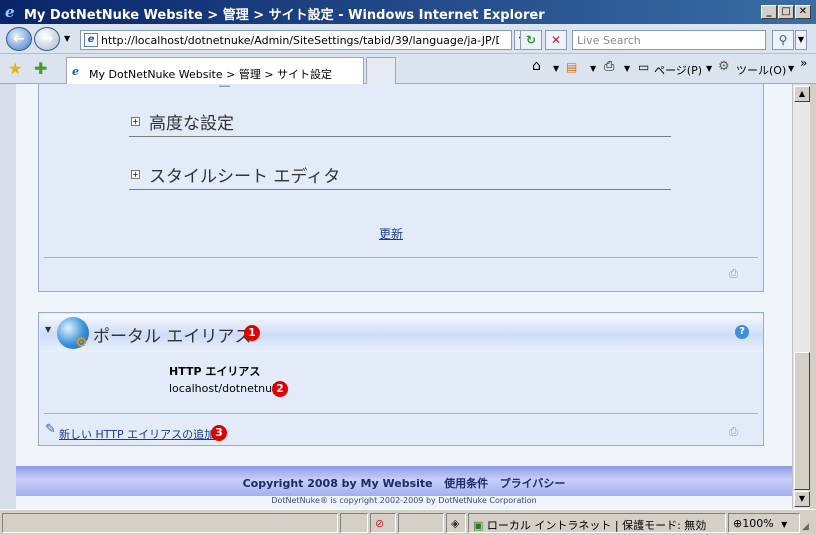  What do you see at coordinates (219, 433) in the screenshot?
I see `callout-3: 3` at bounding box center [219, 433].